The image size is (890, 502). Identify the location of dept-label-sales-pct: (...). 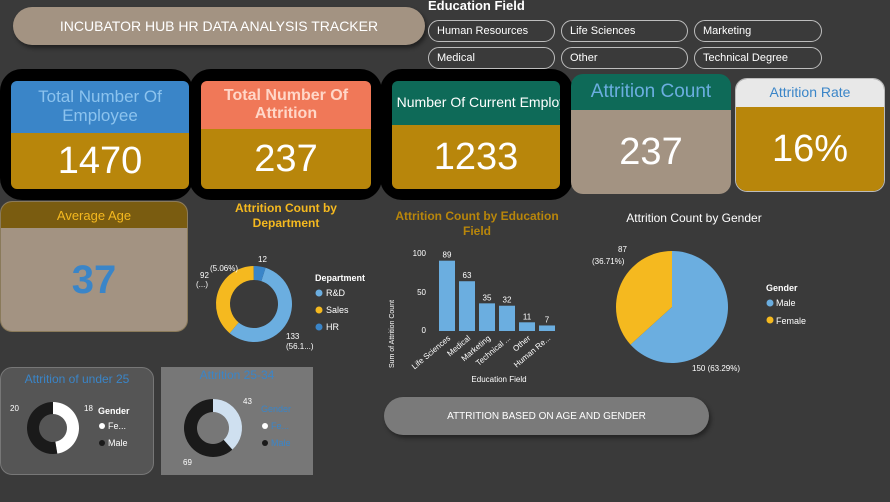
(202, 284).